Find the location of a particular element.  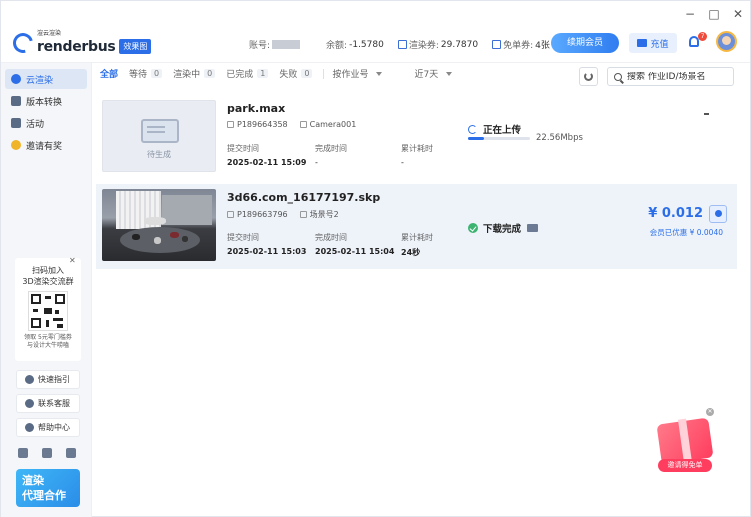

sidebar-item-invite-reward: 邀请有奖 is located at coordinates (46, 145).